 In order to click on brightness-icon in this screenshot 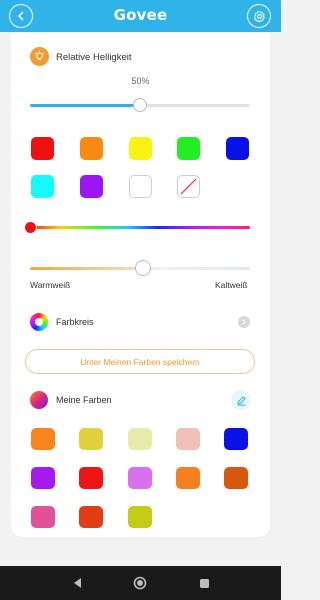, I will do `click(39, 56)`.